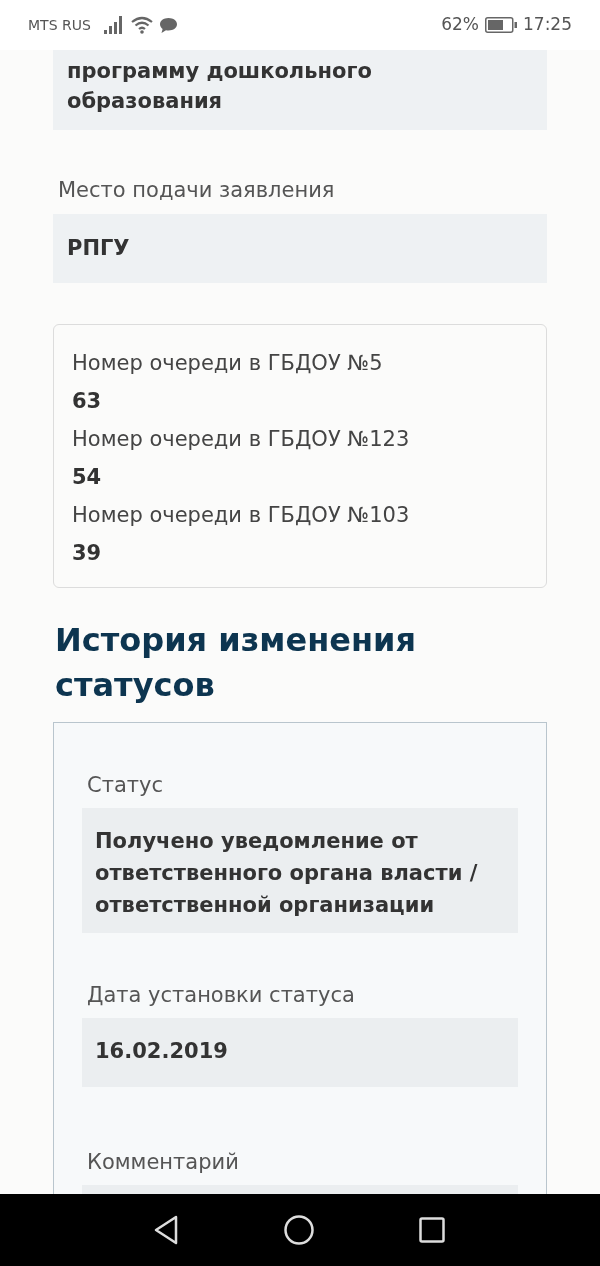  What do you see at coordinates (165, 1230) in the screenshot?
I see `back-triangle-icon` at bounding box center [165, 1230].